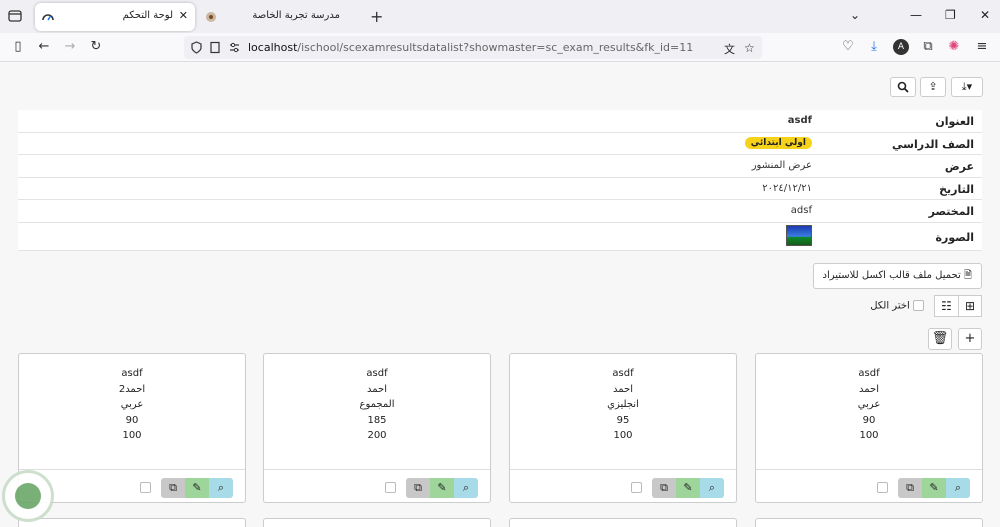  Describe the element at coordinates (874, 47) in the screenshot. I see `downloads-icon: ⤓` at that location.